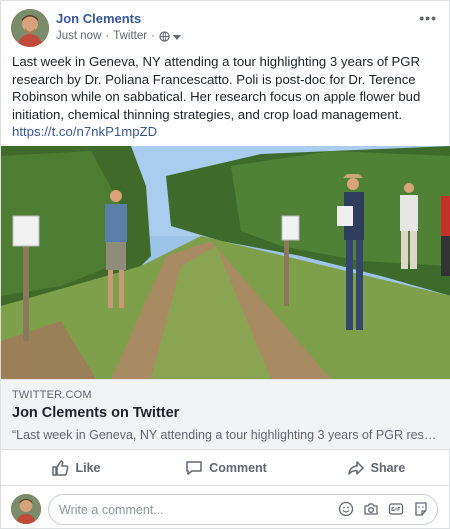 Image resolution: width=450 pixels, height=529 pixels. I want to click on post-actions: Like Comment Share, so click(225, 468).